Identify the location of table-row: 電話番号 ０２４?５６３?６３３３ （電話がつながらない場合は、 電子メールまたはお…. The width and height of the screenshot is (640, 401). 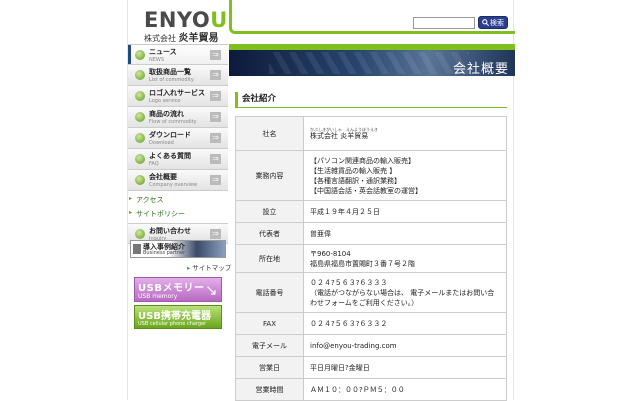
(371, 292).